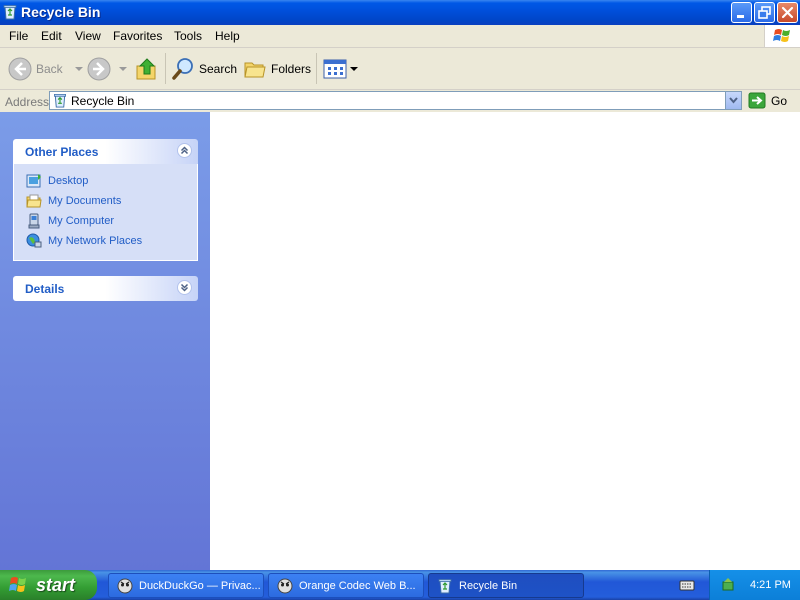 Image resolution: width=800 pixels, height=600 pixels. I want to click on back-arrow-icon, so click(20, 68).